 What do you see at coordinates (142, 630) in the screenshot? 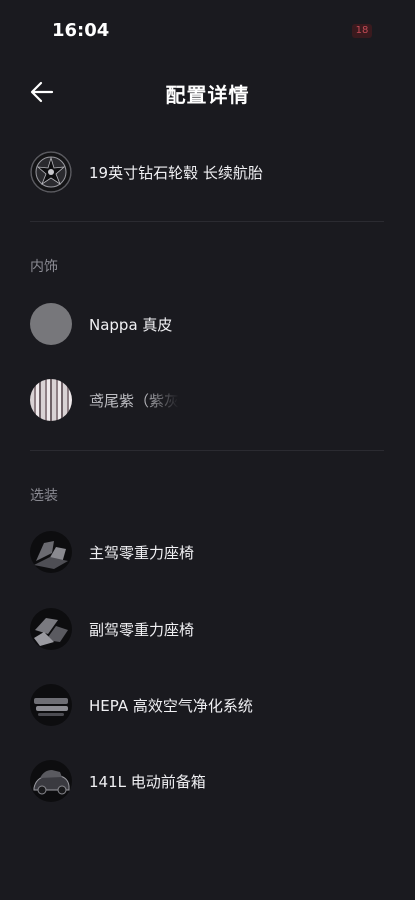
I see `option-label: 副驾零重力座椅` at bounding box center [142, 630].